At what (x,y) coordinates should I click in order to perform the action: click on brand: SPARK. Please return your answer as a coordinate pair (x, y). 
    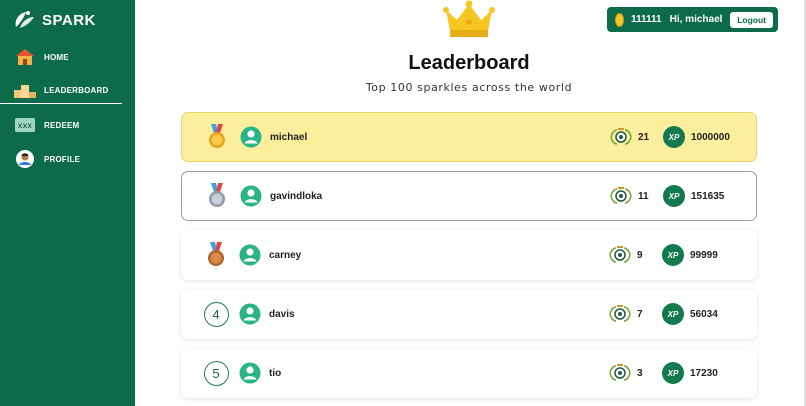
    Looking at the image, I should click on (67, 17).